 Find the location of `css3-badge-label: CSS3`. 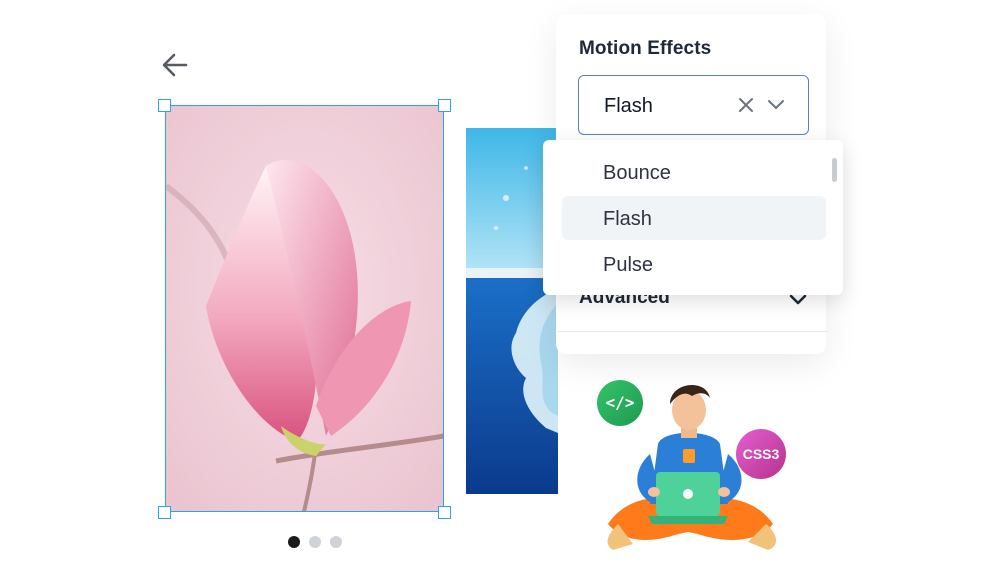

css3-badge-label: CSS3 is located at coordinates (761, 454).